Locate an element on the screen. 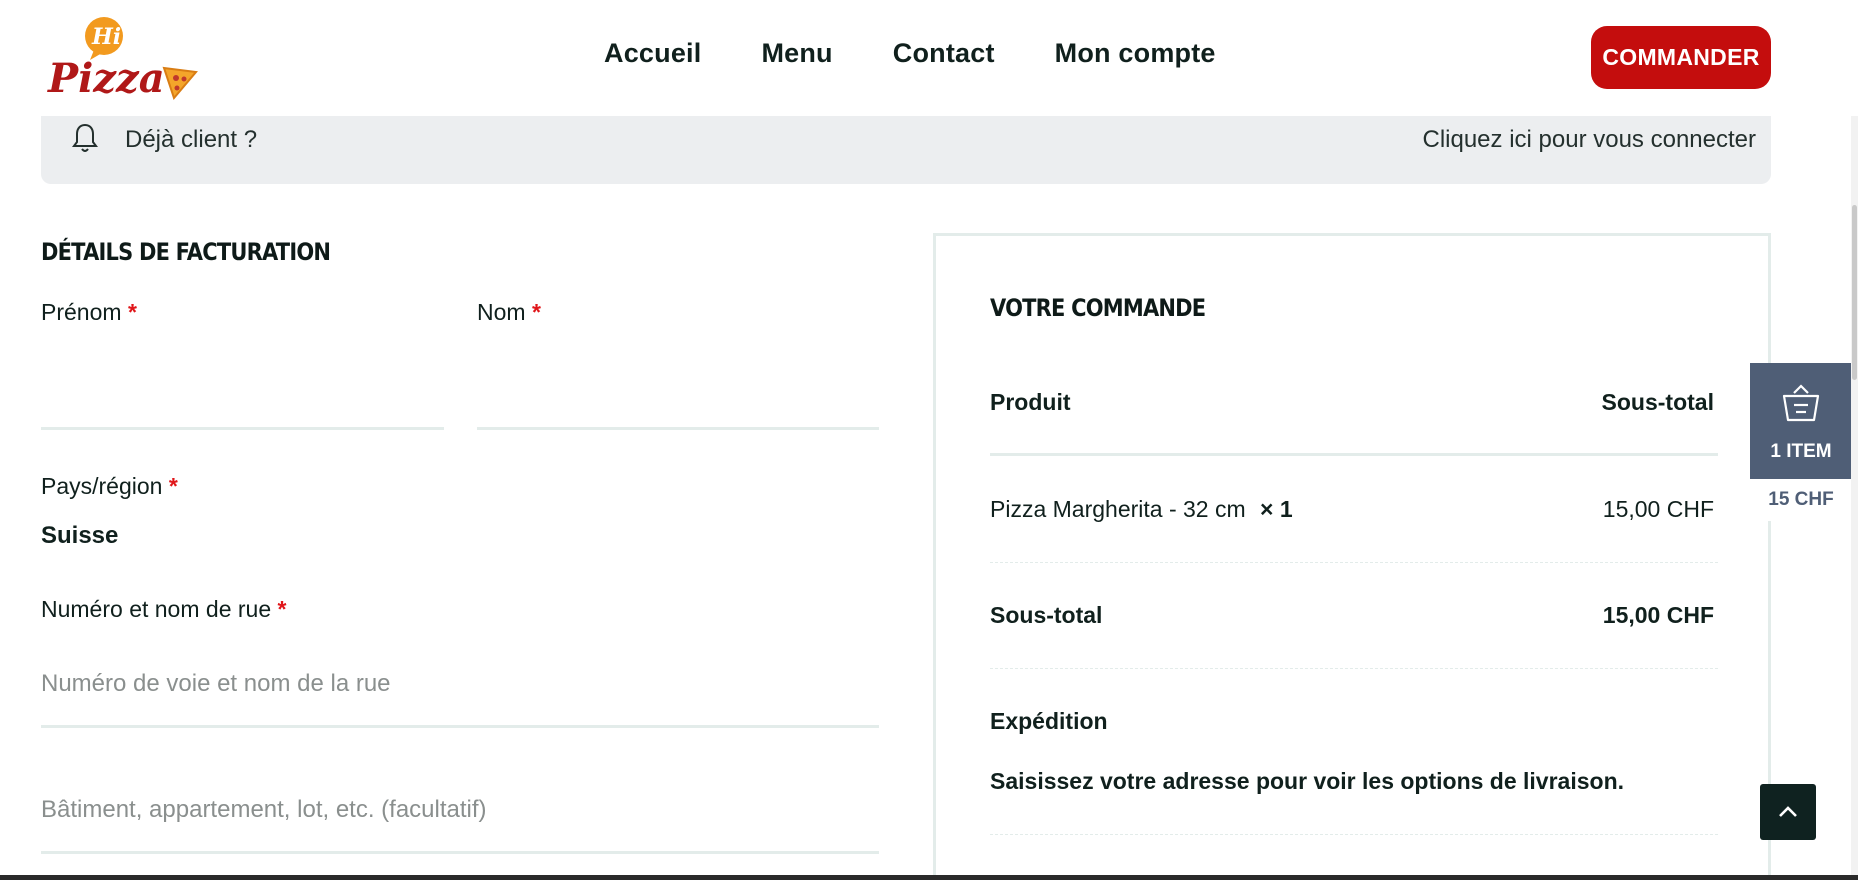  street-address-field: Numéro de voie et nom de la rue is located at coordinates (460, 693).